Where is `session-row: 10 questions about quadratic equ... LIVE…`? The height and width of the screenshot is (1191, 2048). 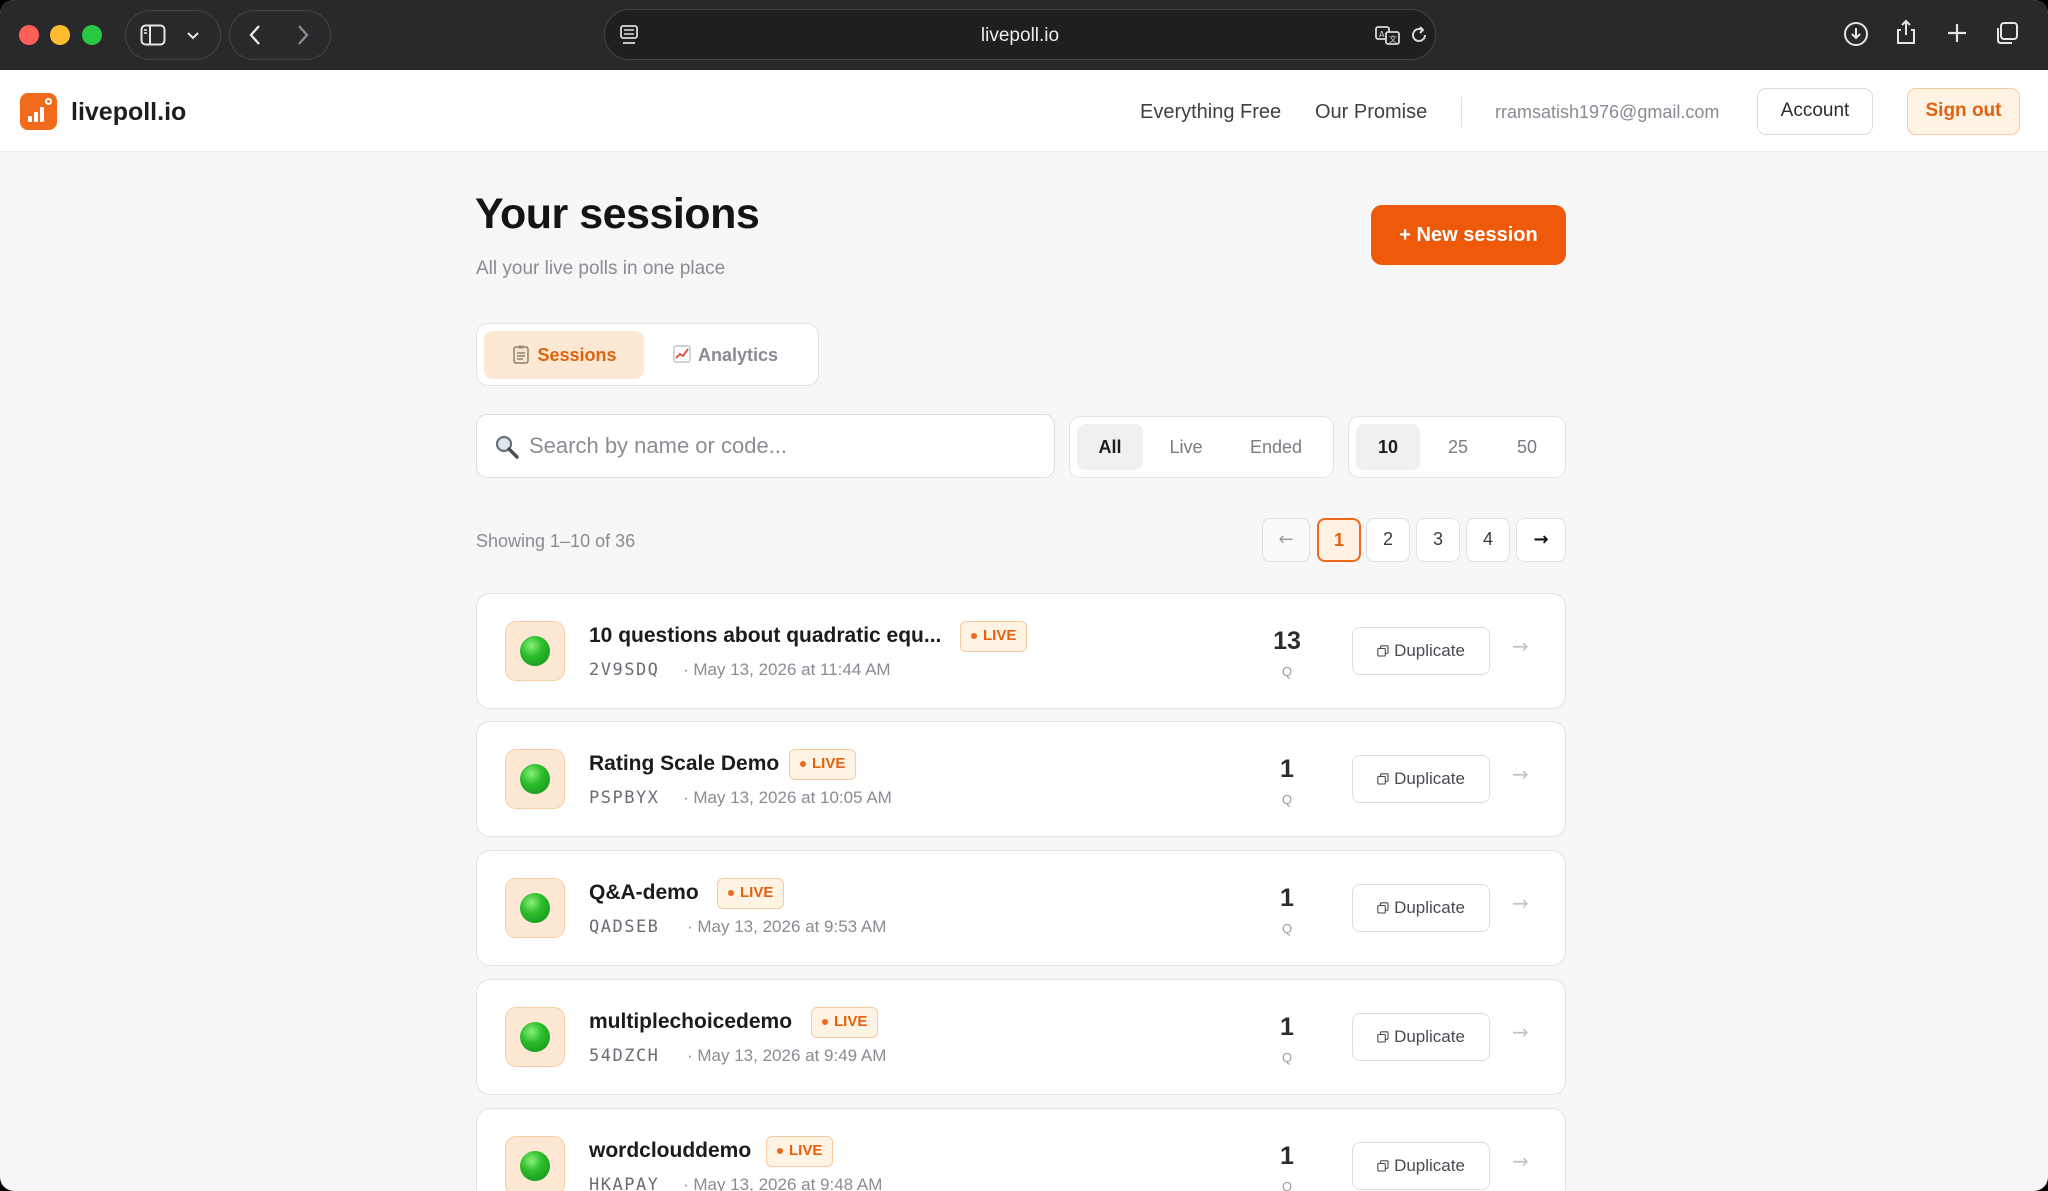
session-row: 10 questions about quadratic equ... LIVE… is located at coordinates (1021, 651).